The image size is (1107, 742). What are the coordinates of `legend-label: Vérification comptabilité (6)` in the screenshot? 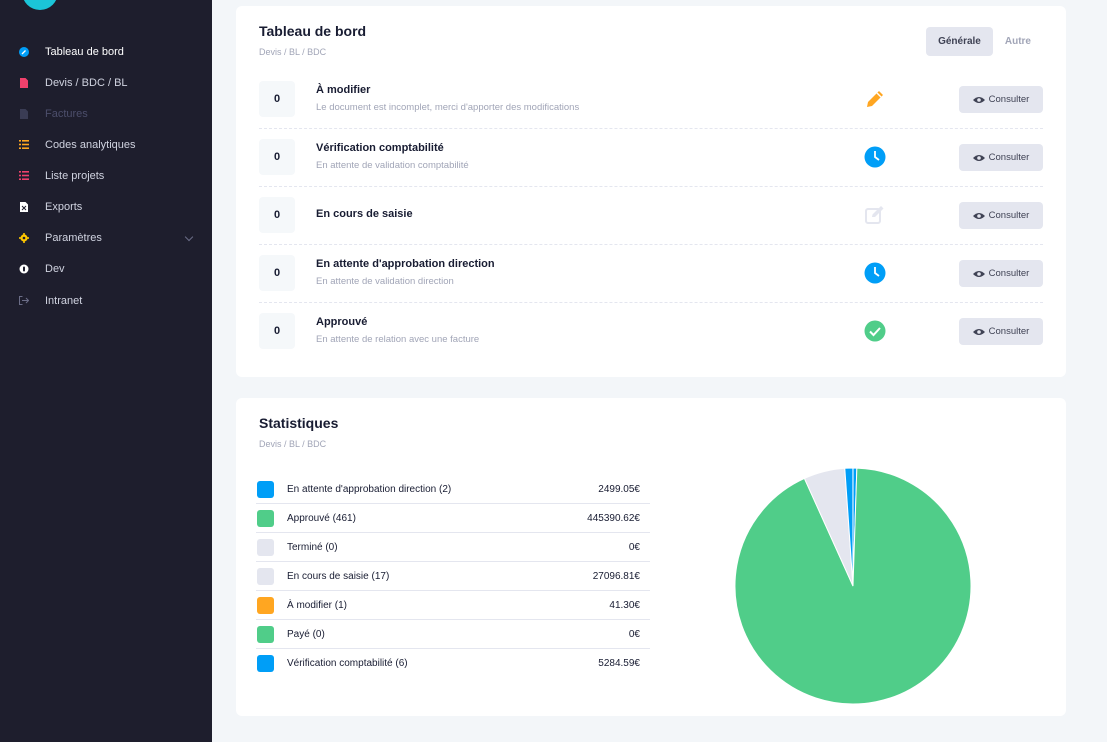 It's located at (347, 663).